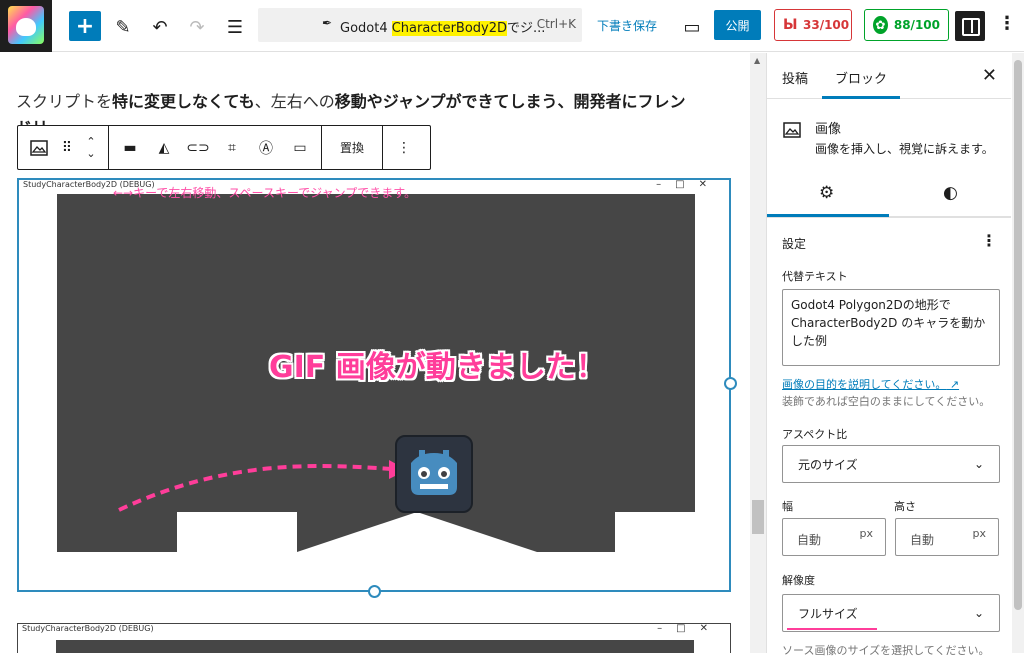 The height and width of the screenshot is (658, 1024). I want to click on settings-title: 設定, so click(794, 244).